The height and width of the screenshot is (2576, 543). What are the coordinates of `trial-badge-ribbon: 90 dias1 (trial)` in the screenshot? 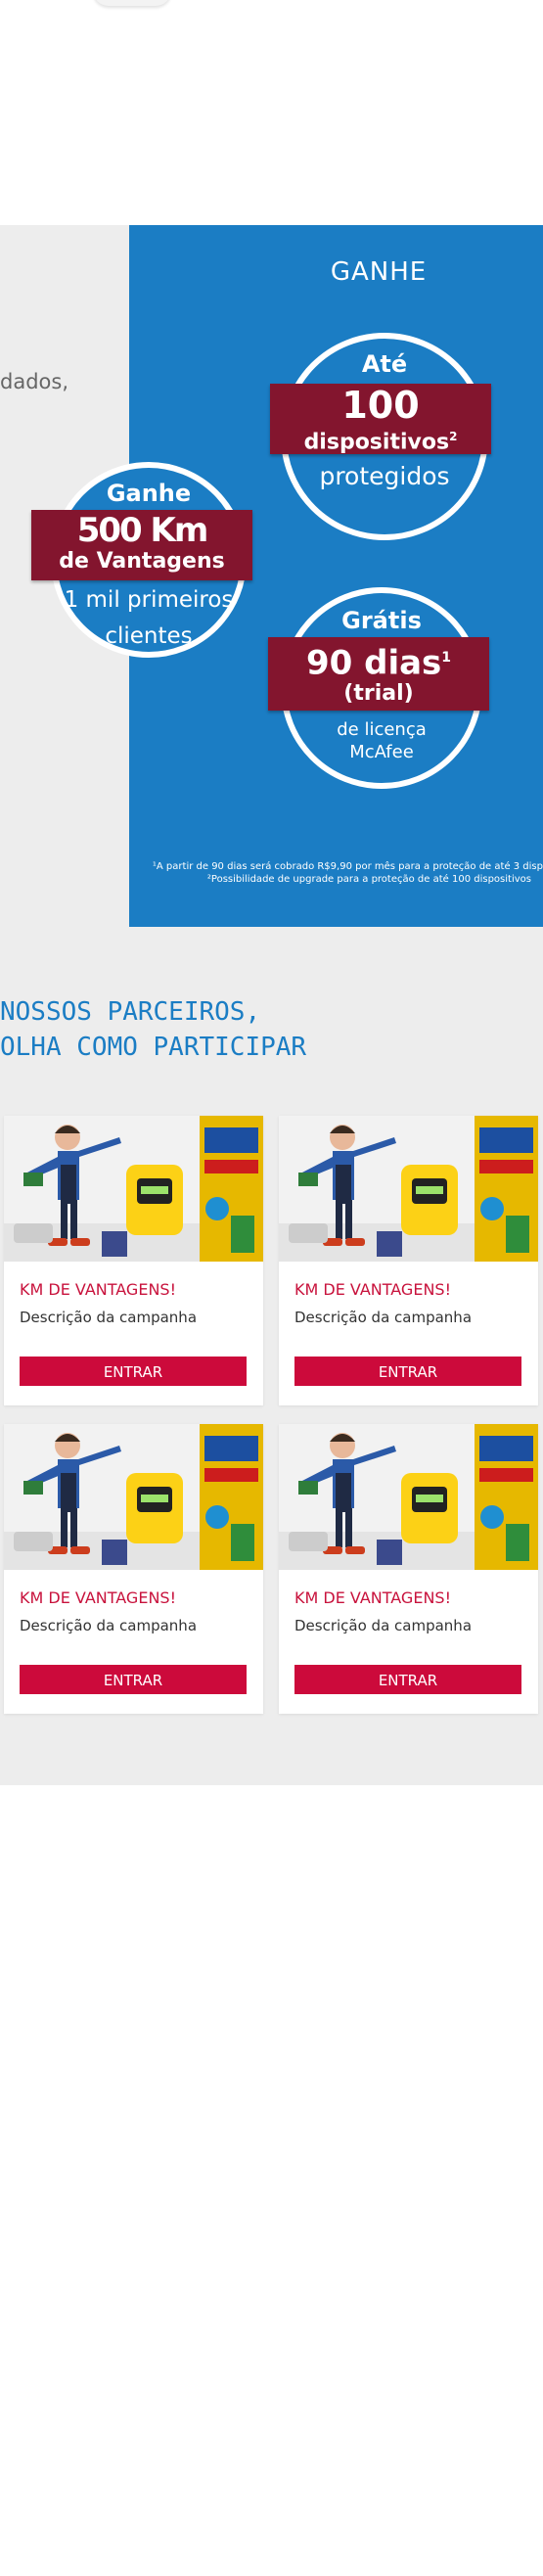 It's located at (378, 674).